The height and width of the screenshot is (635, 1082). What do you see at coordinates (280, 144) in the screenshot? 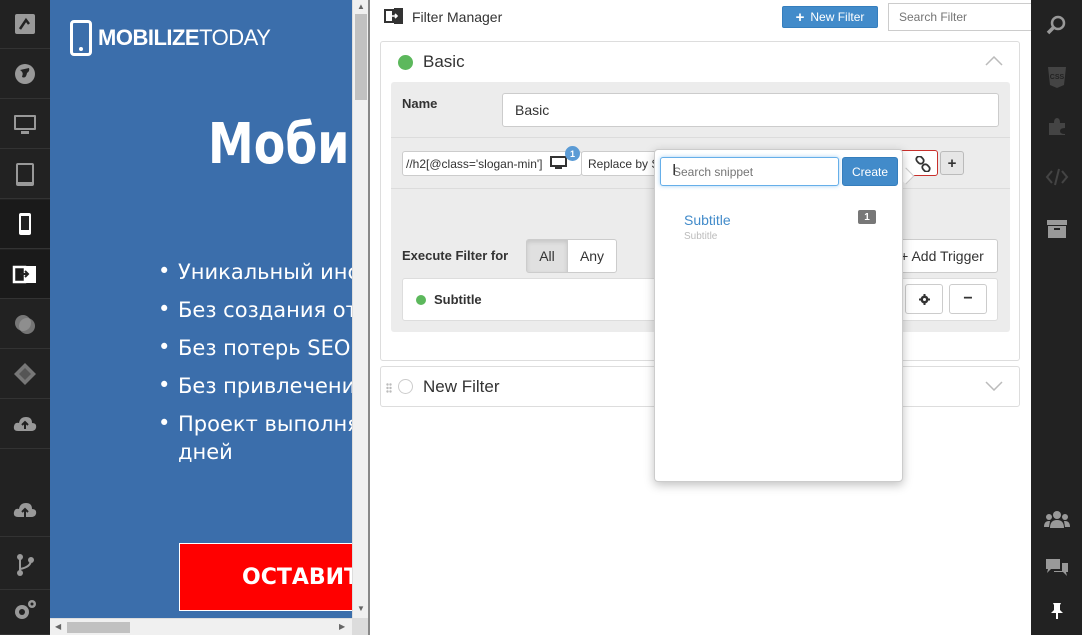
I see `preview-title: Мобил` at bounding box center [280, 144].